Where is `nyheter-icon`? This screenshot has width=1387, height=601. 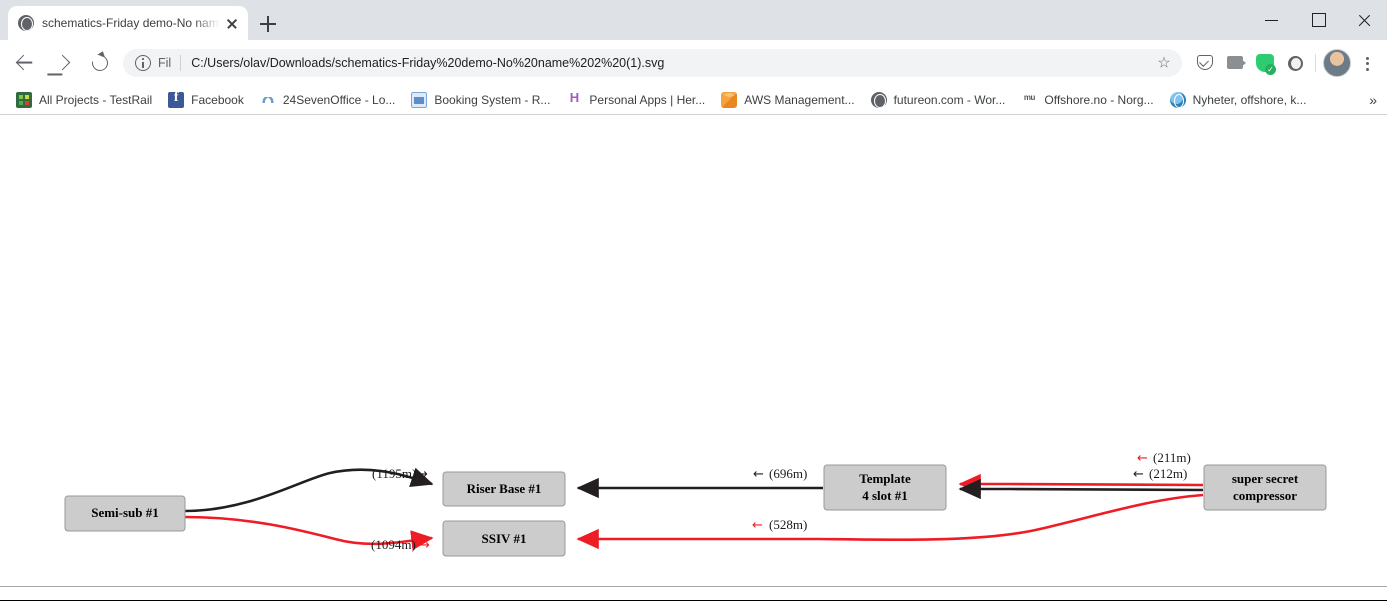 nyheter-icon is located at coordinates (1177, 99).